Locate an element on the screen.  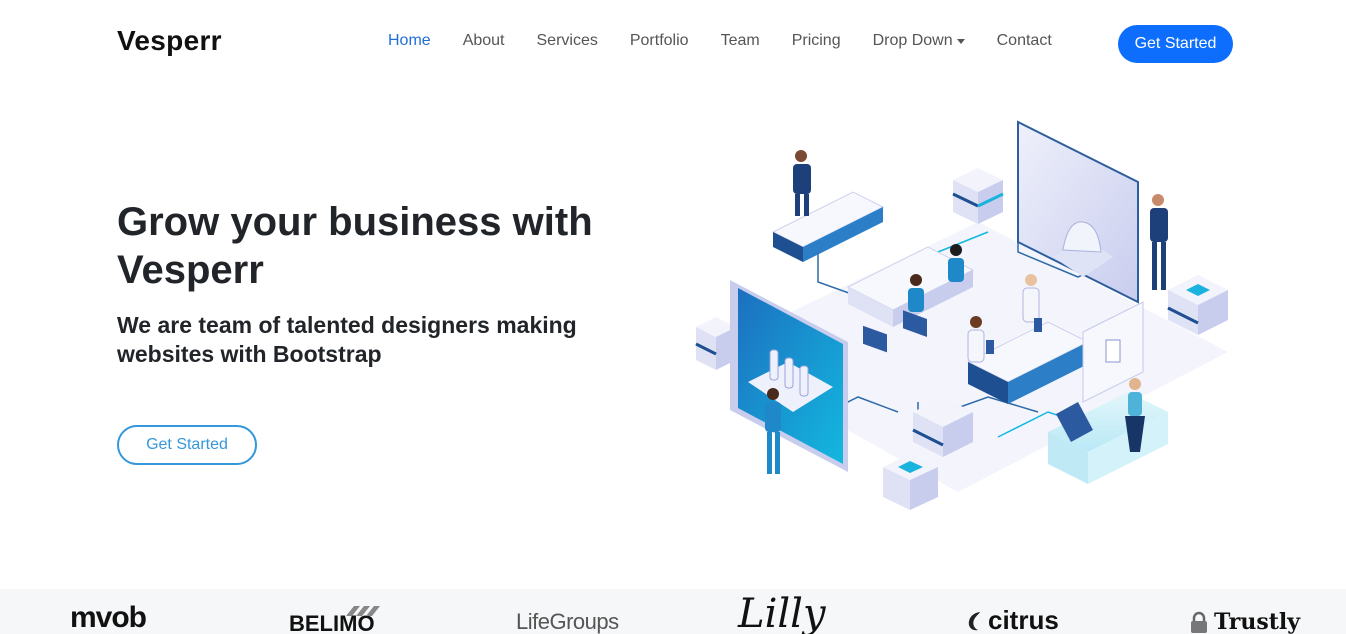
client-logo-trustly: Trustly is located at coordinates (1244, 621).